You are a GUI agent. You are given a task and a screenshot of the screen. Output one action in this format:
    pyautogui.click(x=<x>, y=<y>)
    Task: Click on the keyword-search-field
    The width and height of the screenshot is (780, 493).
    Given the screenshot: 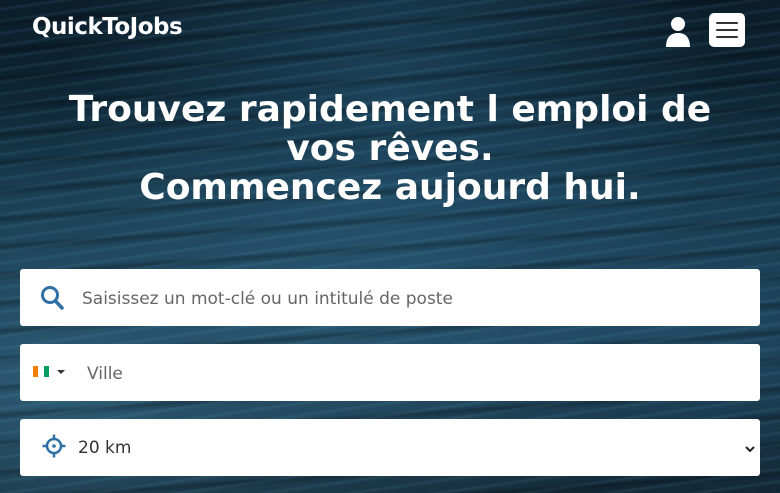 What is the action you would take?
    pyautogui.click(x=390, y=298)
    